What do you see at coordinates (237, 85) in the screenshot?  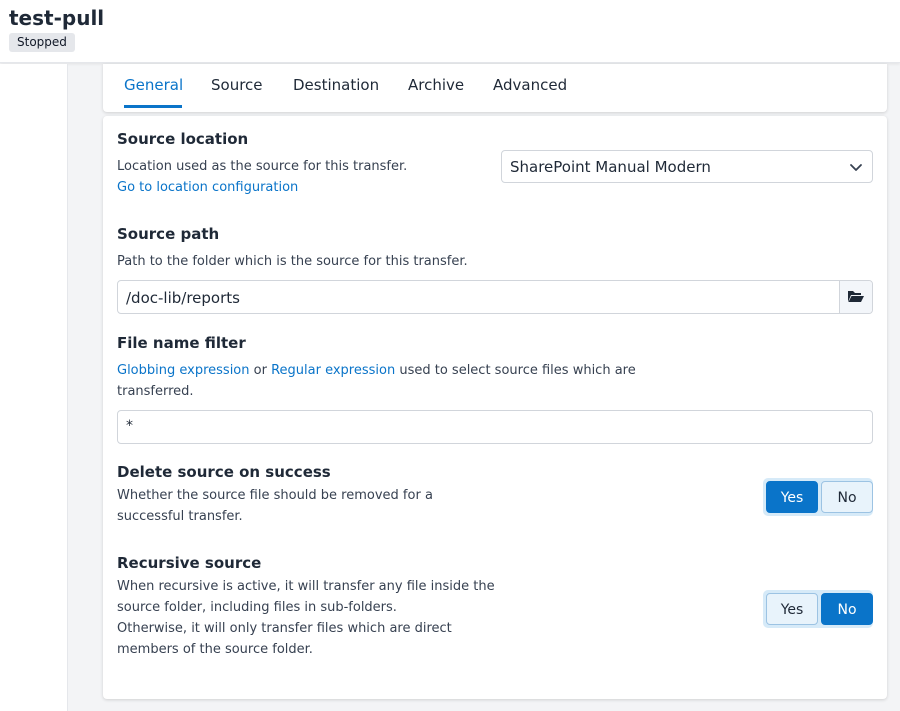 I see `tab-source: Source` at bounding box center [237, 85].